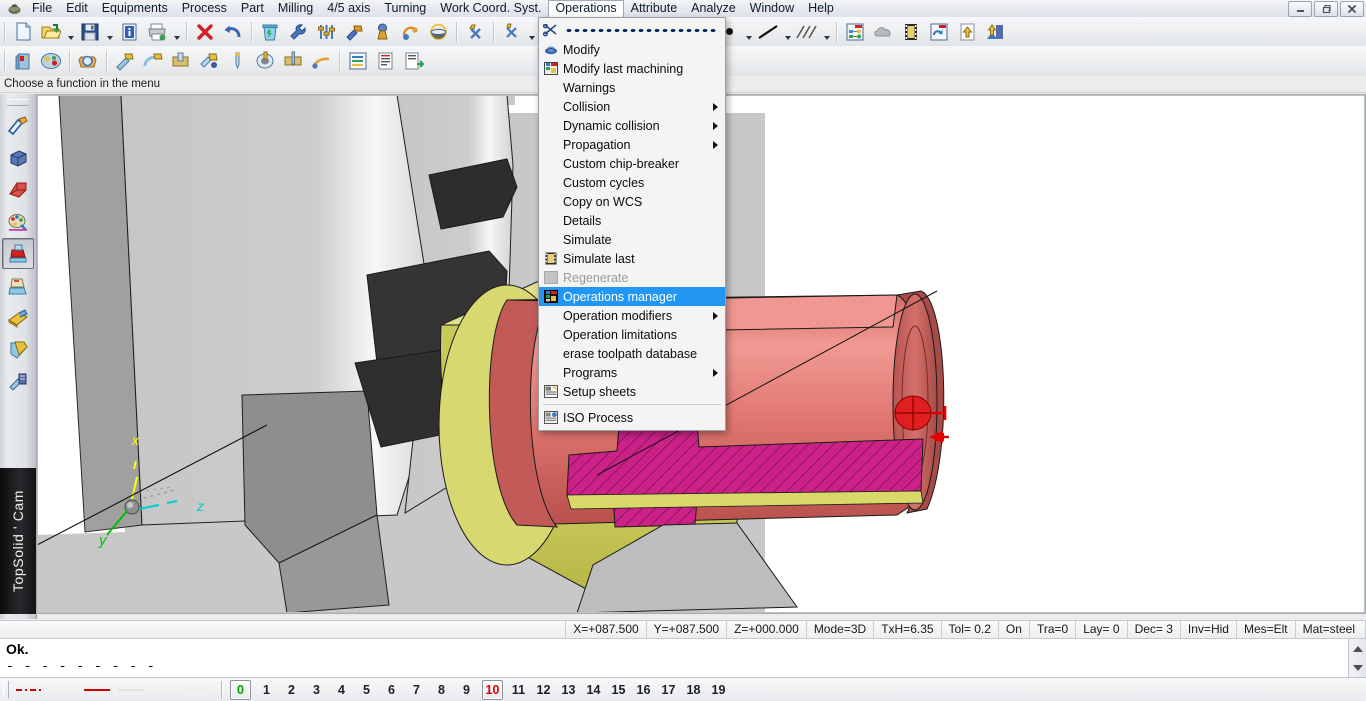 The width and height of the screenshot is (1366, 701). I want to click on layer-button-5: 5, so click(366, 690).